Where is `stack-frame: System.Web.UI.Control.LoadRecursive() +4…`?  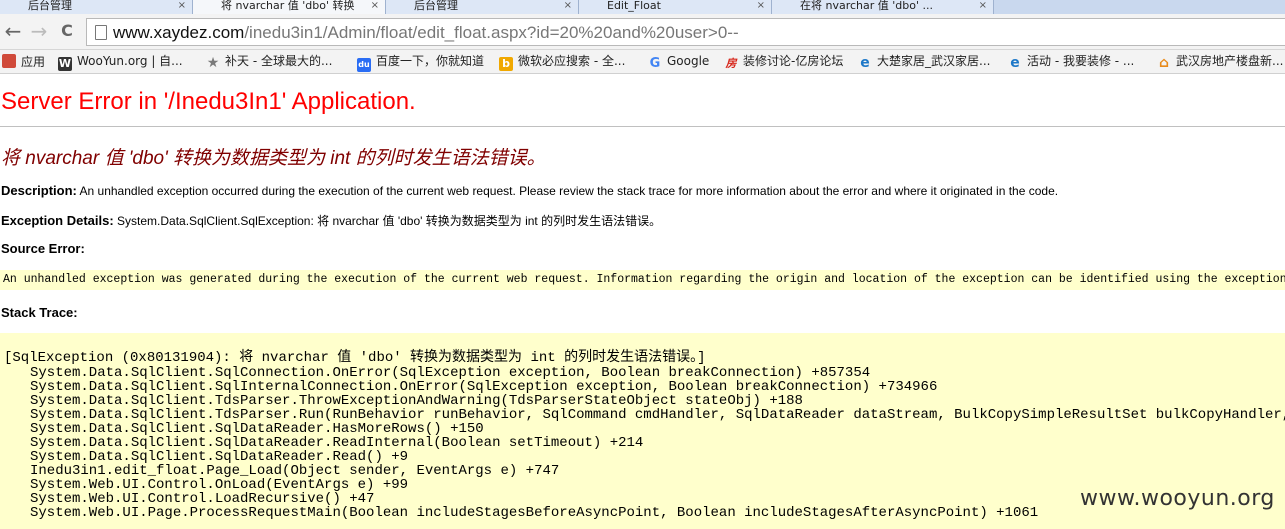
stack-frame: System.Web.UI.Control.LoadRecursive() +4… is located at coordinates (202, 499).